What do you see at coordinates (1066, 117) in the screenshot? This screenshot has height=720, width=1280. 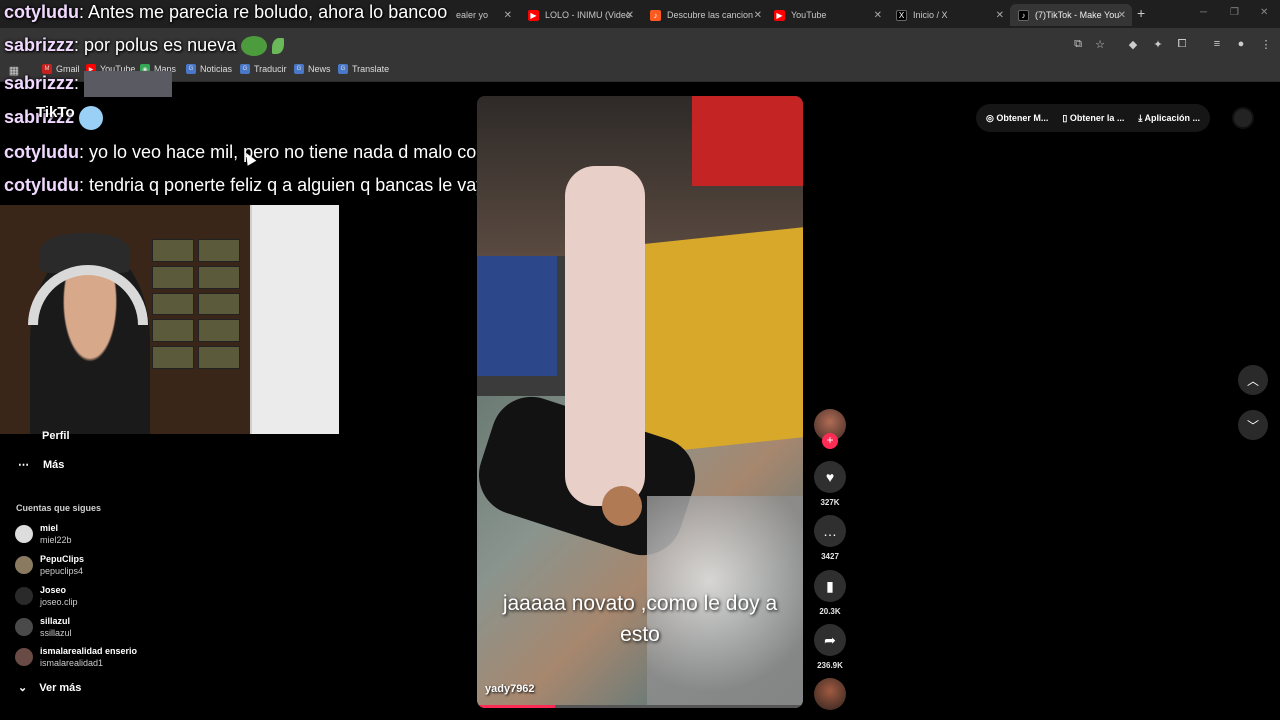 I see `phone-icon: ▯` at bounding box center [1066, 117].